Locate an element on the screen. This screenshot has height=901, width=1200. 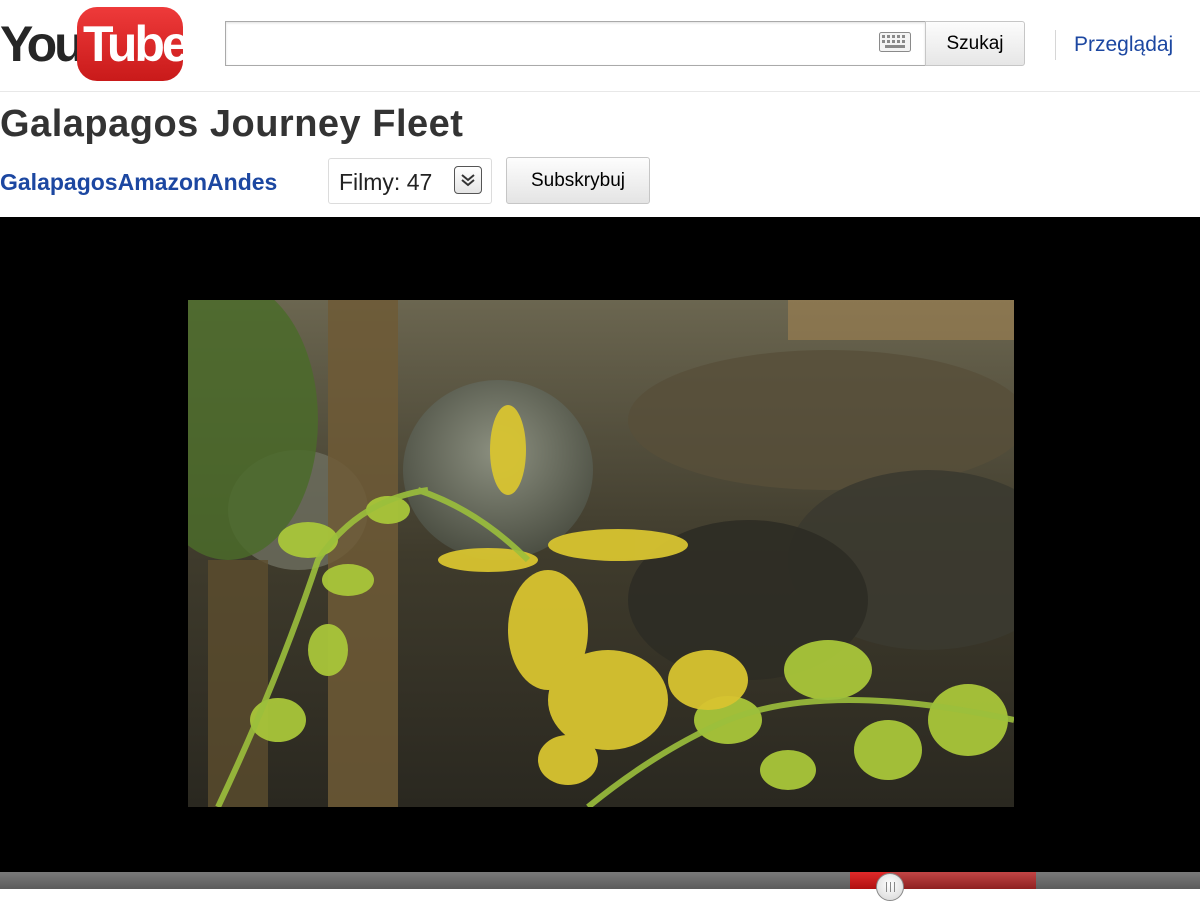
masthead: You Tube Szukaj Przeglądaj is located at coordinates (600, 46).